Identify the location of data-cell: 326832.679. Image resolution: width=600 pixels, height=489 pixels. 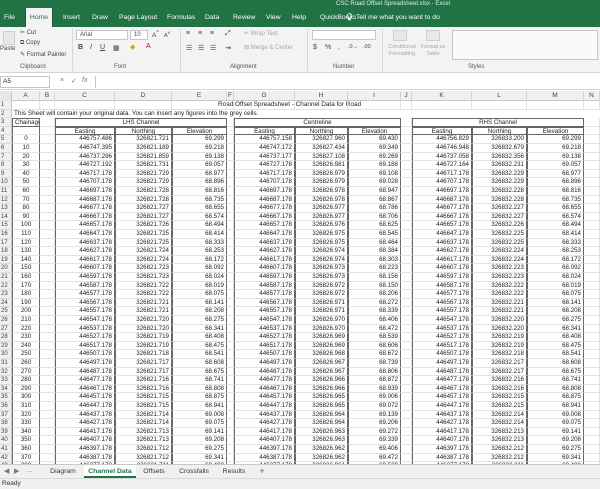
(499, 148).